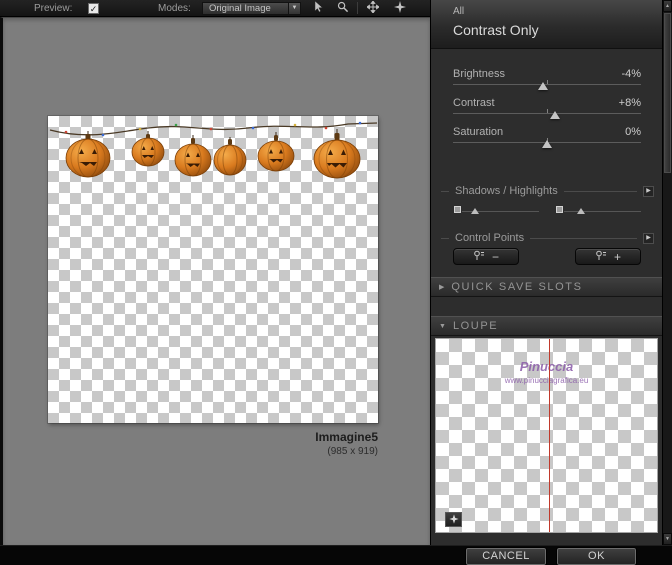  Describe the element at coordinates (596, 556) in the screenshot. I see `ok-button: OK` at that location.